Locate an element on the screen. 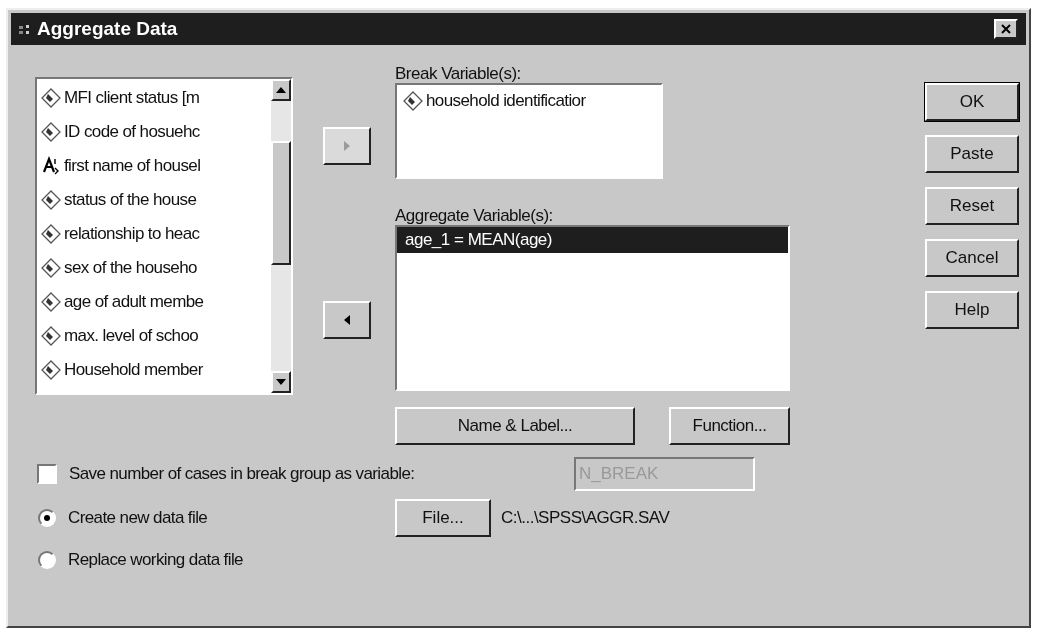  dialog-button: Help is located at coordinates (972, 310).